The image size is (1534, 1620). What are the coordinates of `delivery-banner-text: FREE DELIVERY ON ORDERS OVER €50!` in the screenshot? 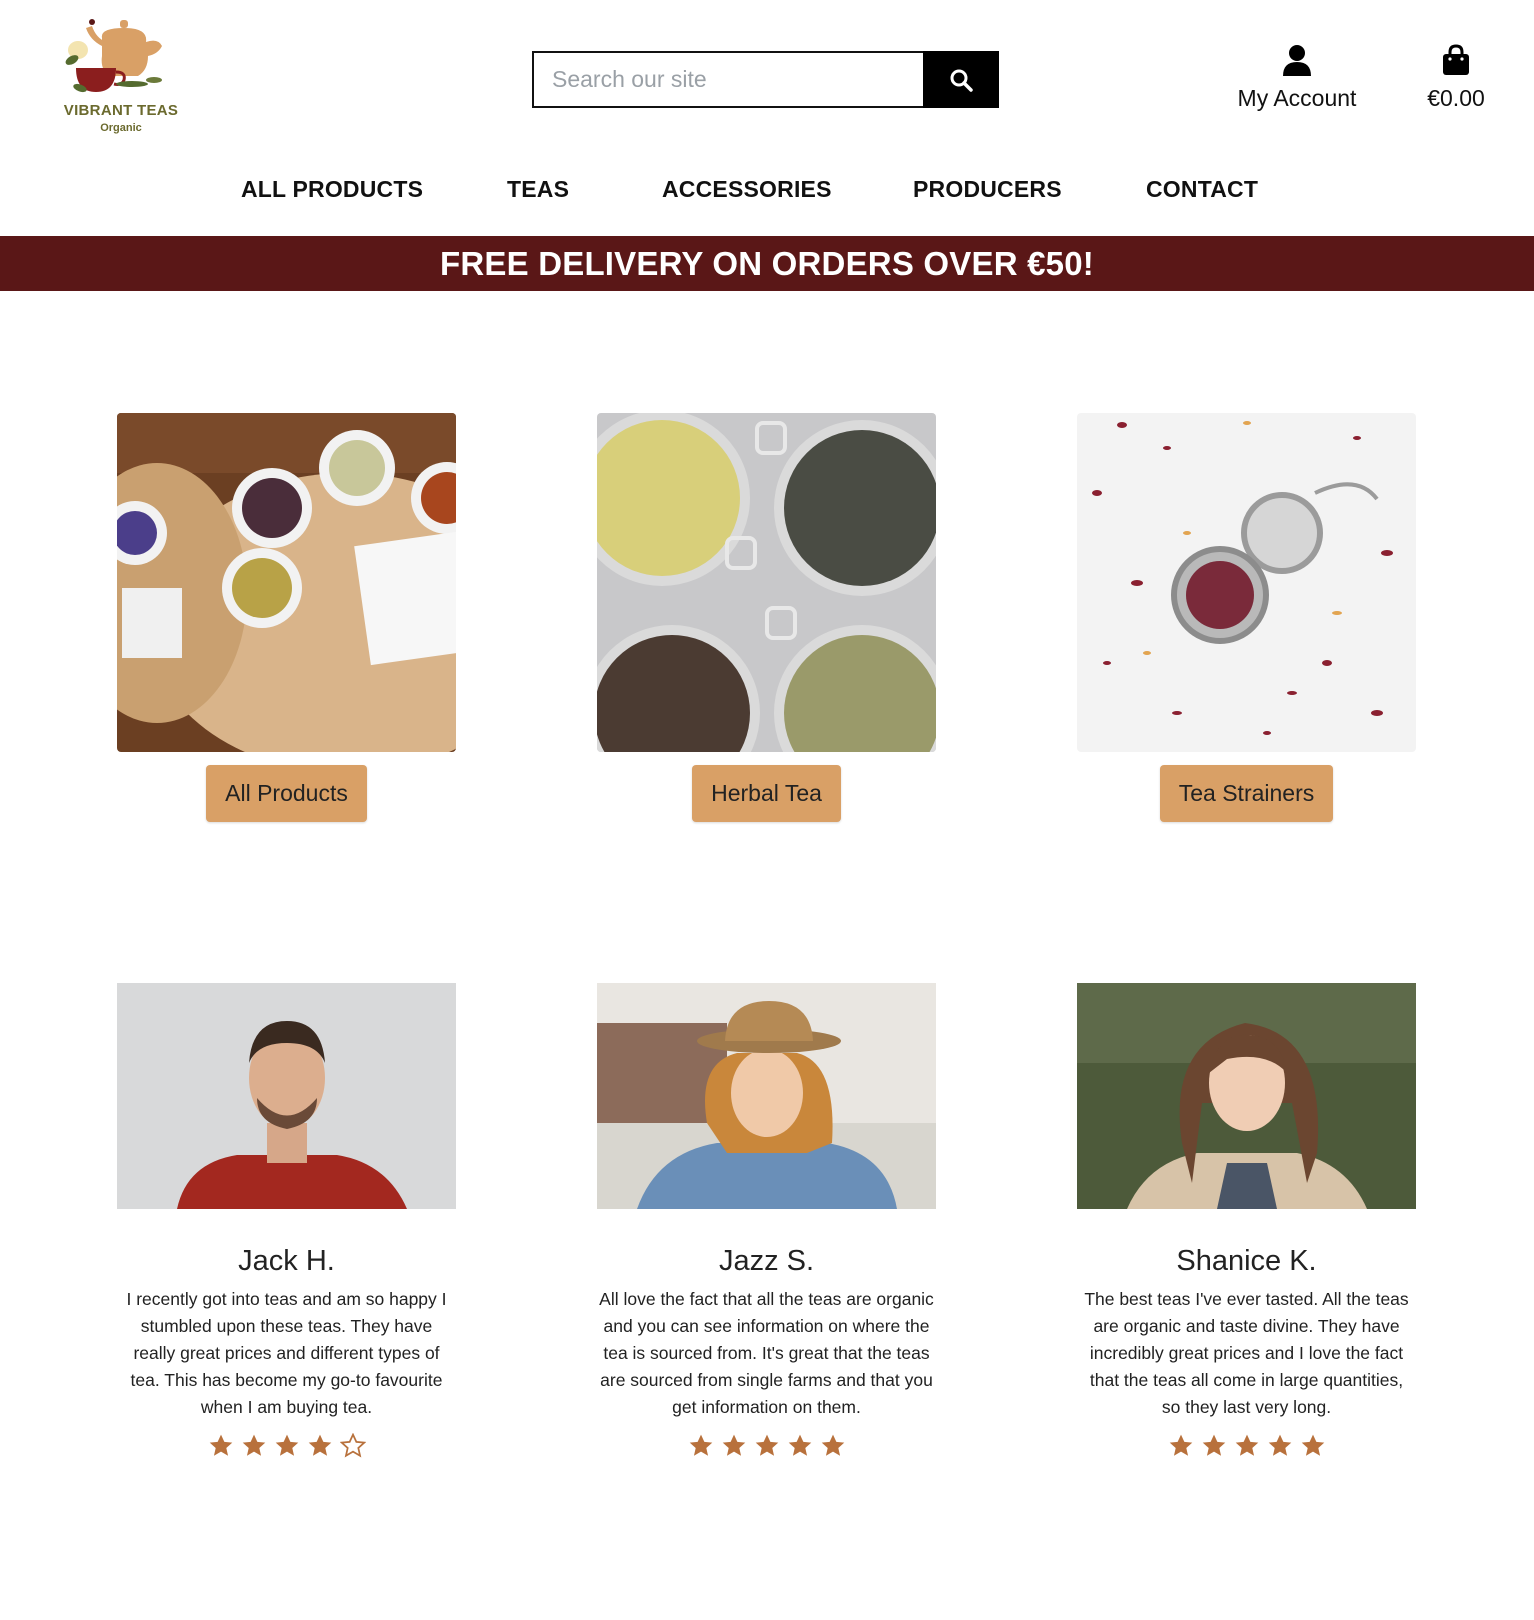 It's located at (767, 263).